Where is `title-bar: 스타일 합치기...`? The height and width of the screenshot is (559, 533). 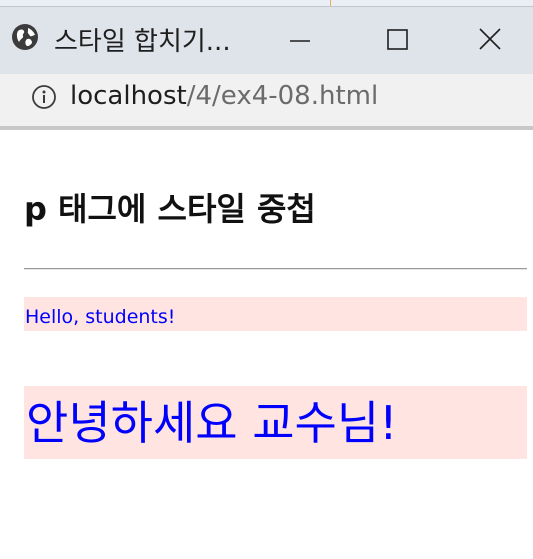 title-bar: 스타일 합치기... is located at coordinates (266, 40).